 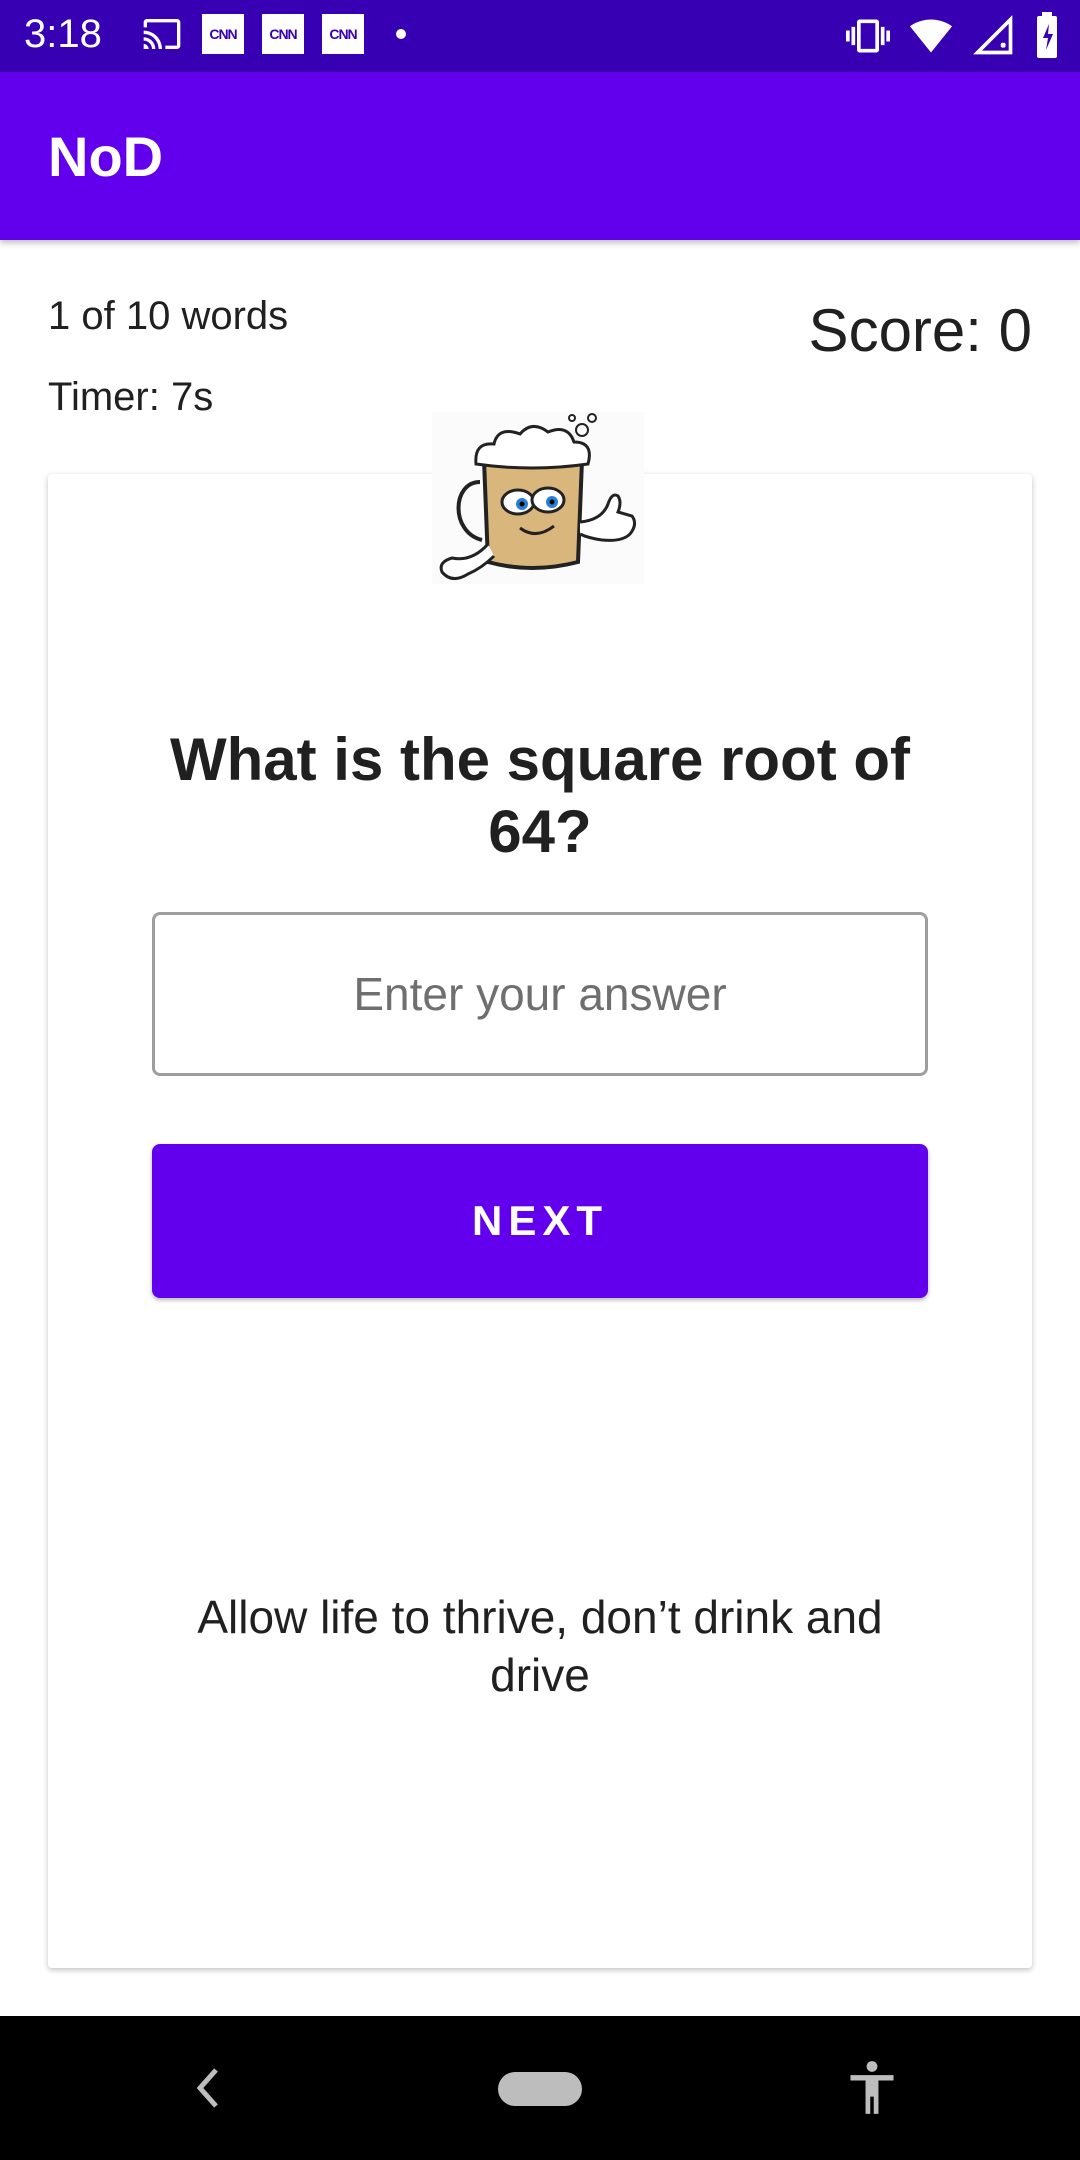 I want to click on status-bar: 3:18 CNN CNN CNN, so click(x=540, y=36).